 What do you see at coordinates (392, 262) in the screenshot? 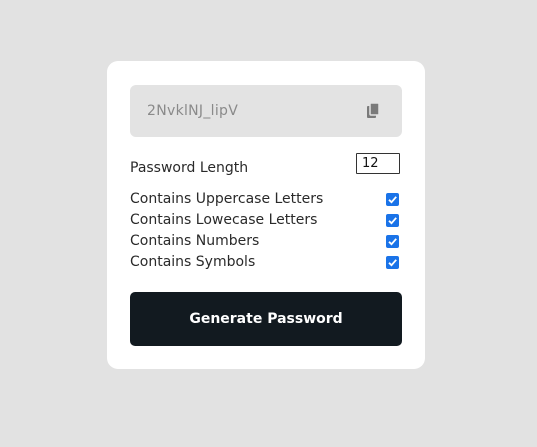
I see `option-symbols-checkbox` at bounding box center [392, 262].